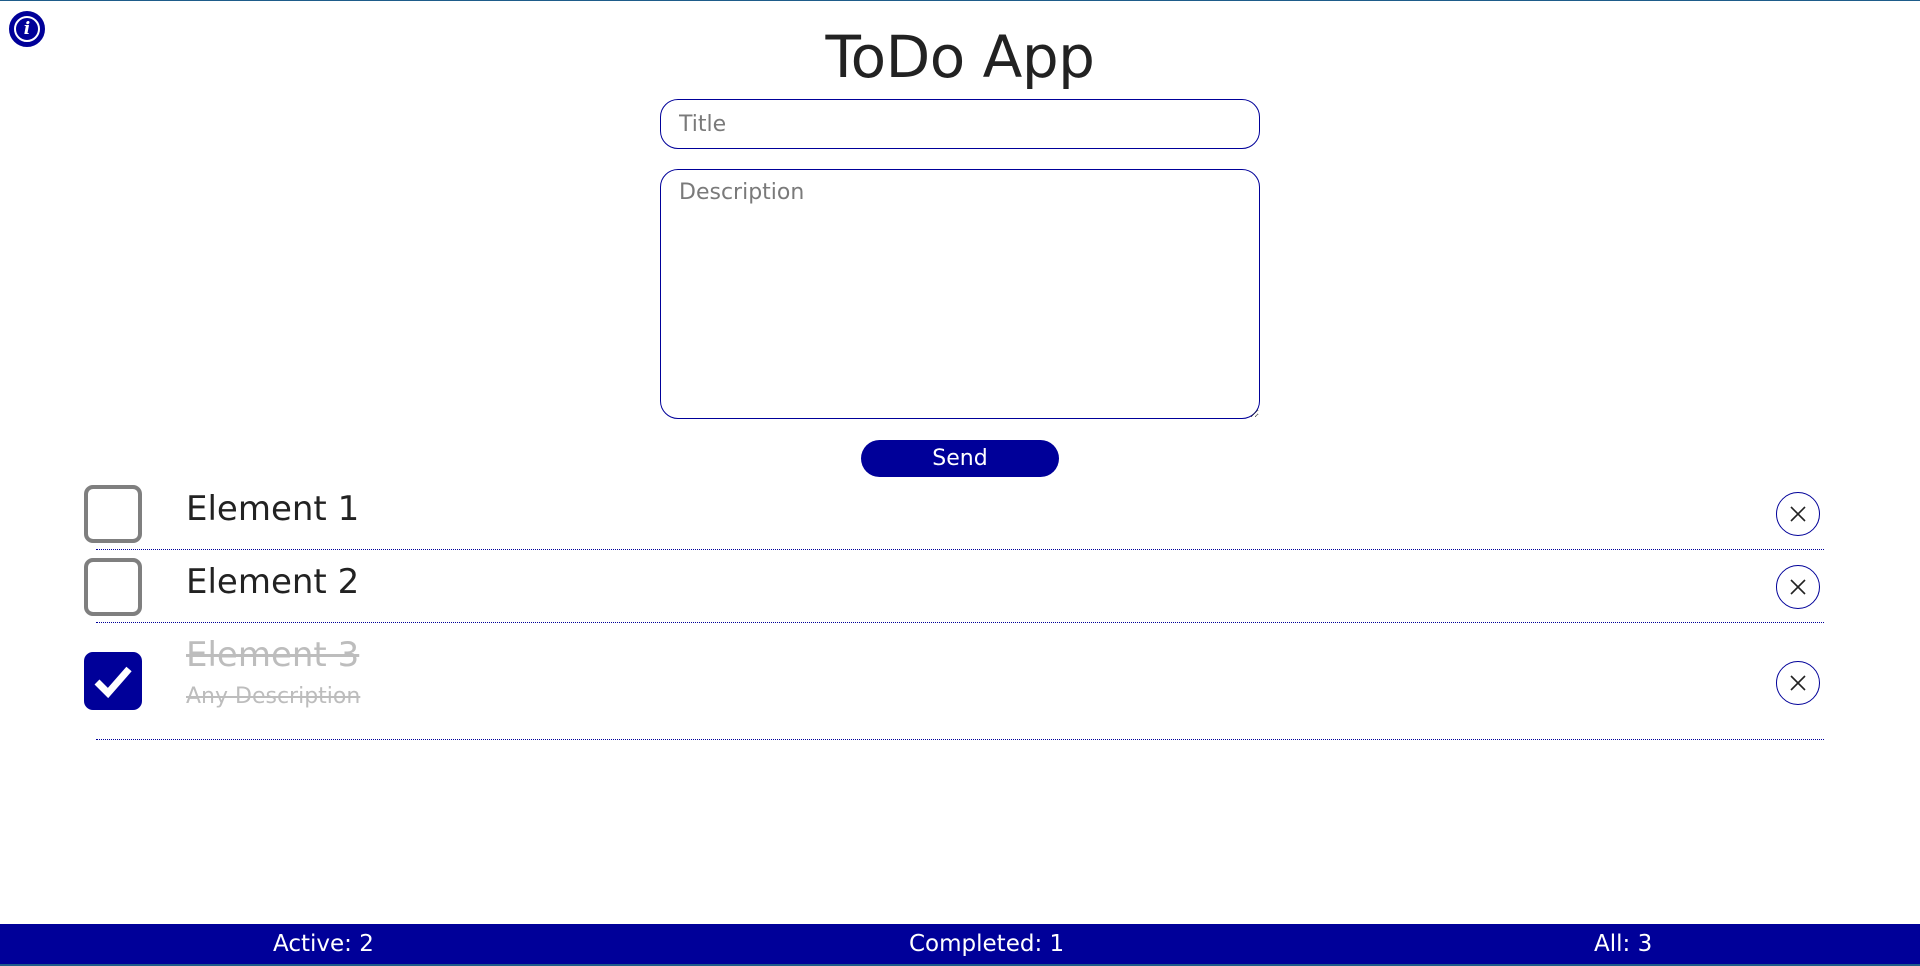 Image resolution: width=1920 pixels, height=966 pixels. I want to click on active-count: Active: 2, so click(323, 944).